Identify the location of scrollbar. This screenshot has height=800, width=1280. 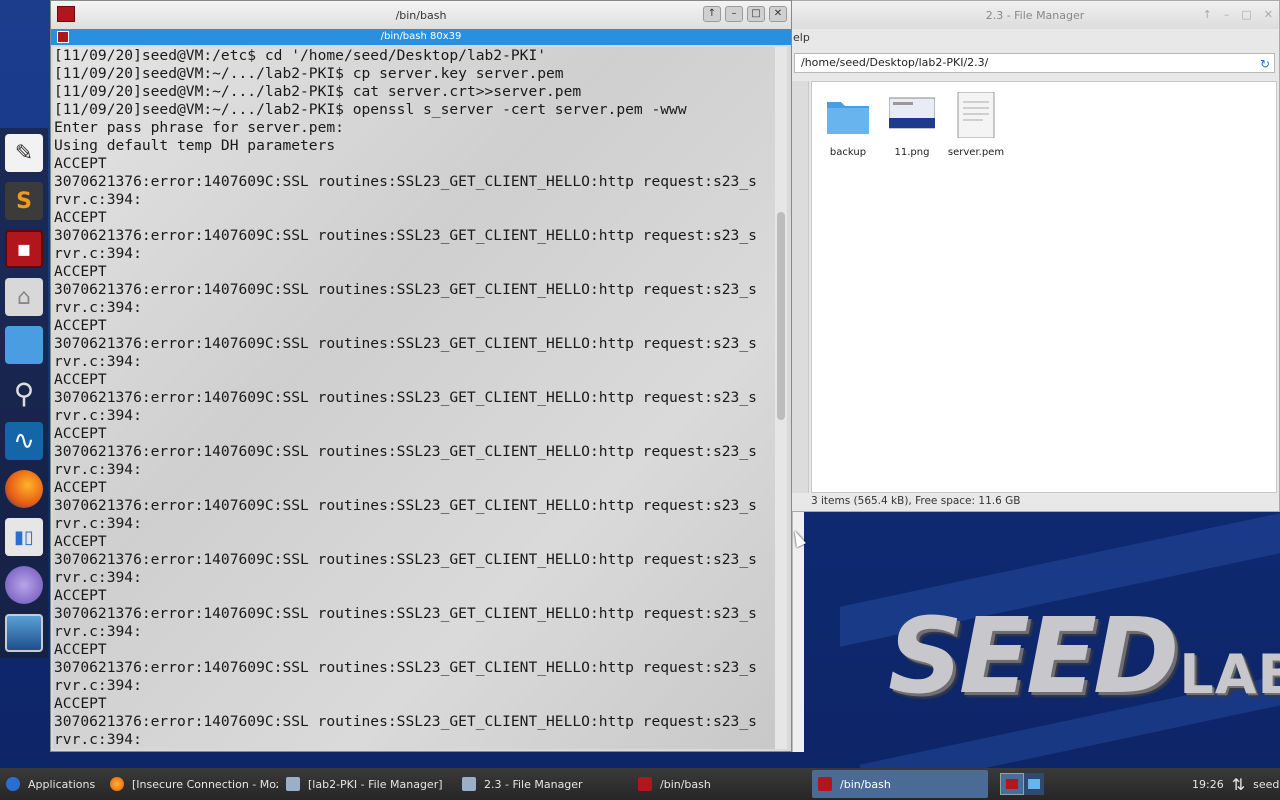
(781, 398).